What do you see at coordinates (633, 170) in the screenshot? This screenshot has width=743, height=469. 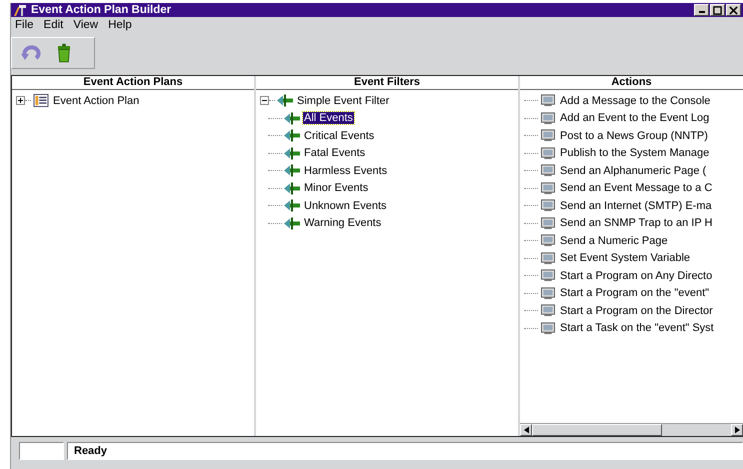 I see `action-item: Send an Alphanumeric Page (` at bounding box center [633, 170].